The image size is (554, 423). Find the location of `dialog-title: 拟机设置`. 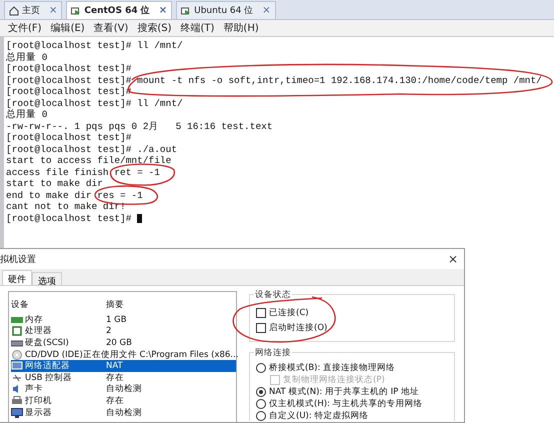

dialog-title: 拟机设置 is located at coordinates (18, 260).